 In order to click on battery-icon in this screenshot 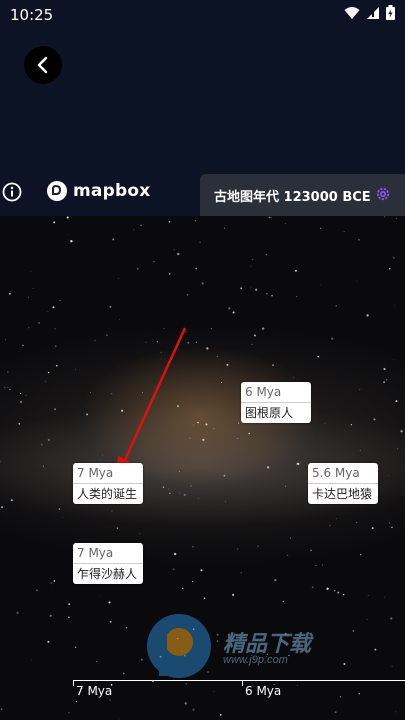, I will do `click(390, 12)`.